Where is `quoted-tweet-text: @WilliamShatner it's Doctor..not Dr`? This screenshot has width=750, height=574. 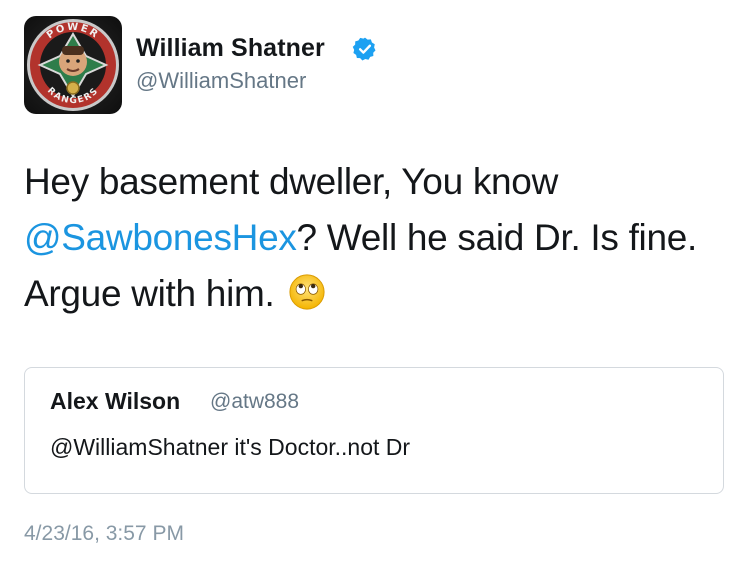
quoted-tweet-text: @WilliamShatner it's Doctor..not Dr is located at coordinates (230, 447).